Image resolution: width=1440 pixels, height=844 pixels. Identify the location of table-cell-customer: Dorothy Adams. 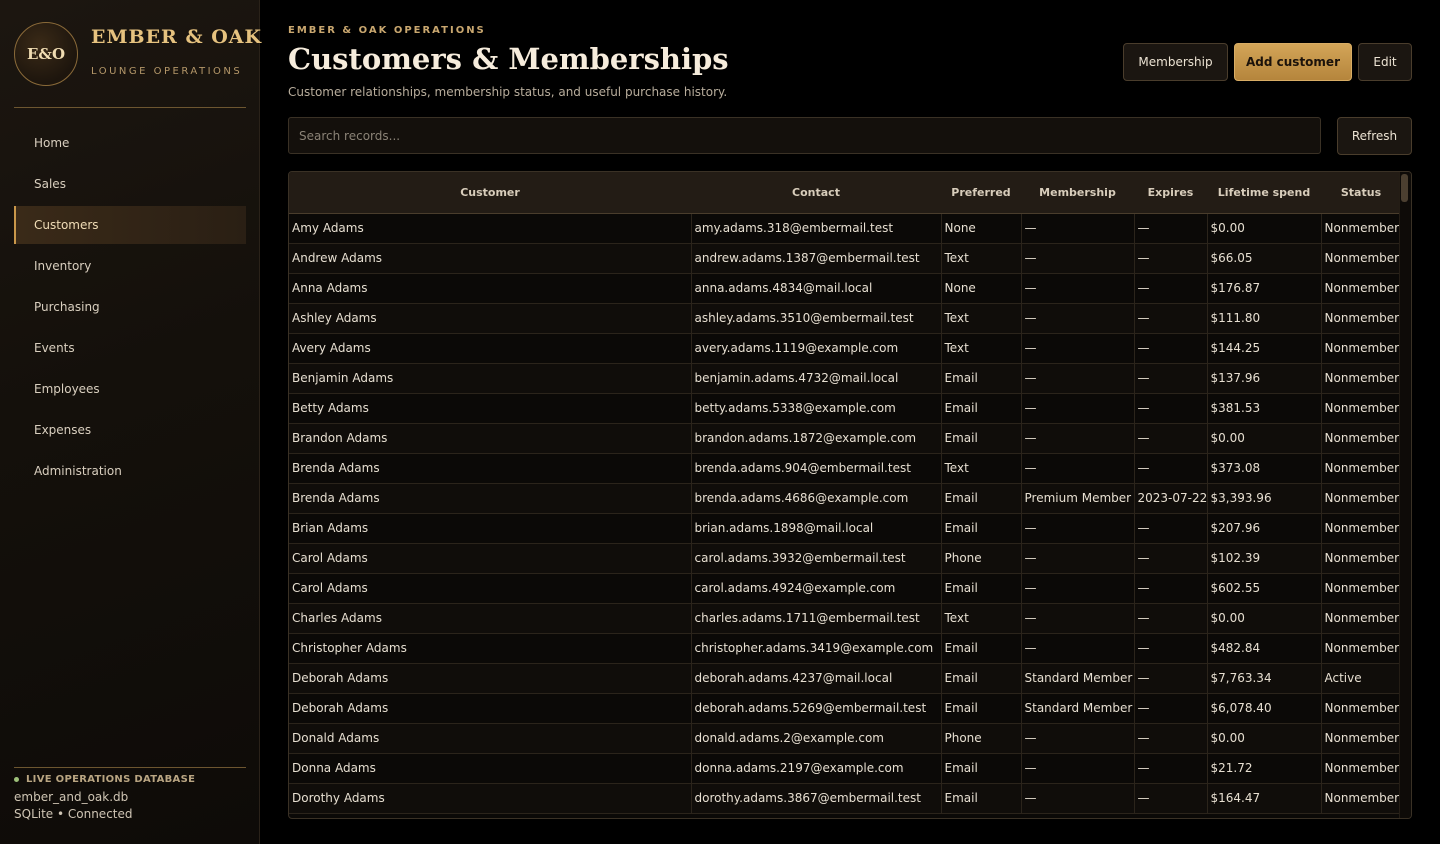
(490, 798).